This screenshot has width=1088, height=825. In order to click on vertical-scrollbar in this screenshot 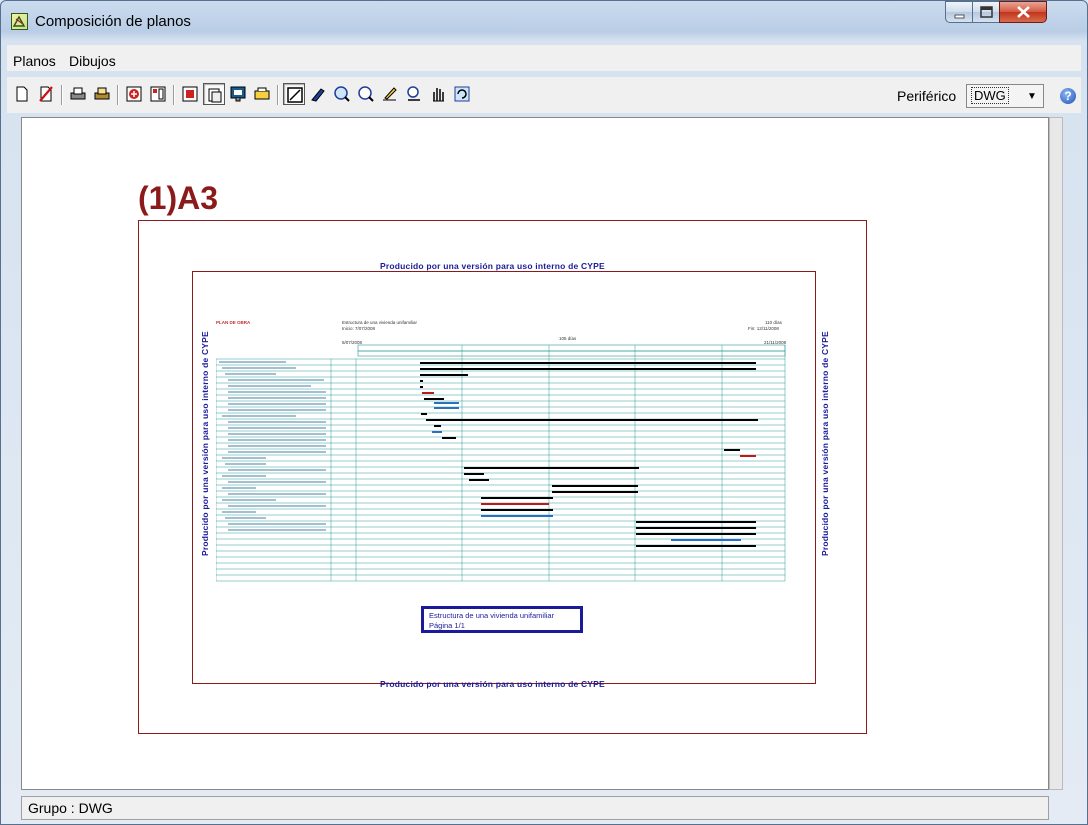, I will do `click(1056, 453)`.